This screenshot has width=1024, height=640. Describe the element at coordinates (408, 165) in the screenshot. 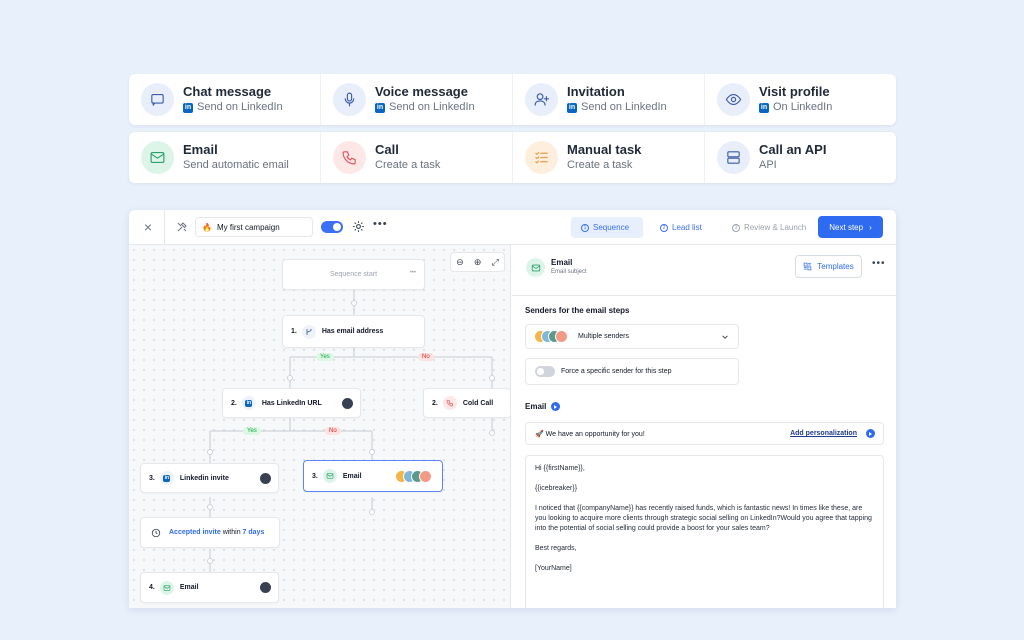

I see `card-subtitle: Create a task` at that location.